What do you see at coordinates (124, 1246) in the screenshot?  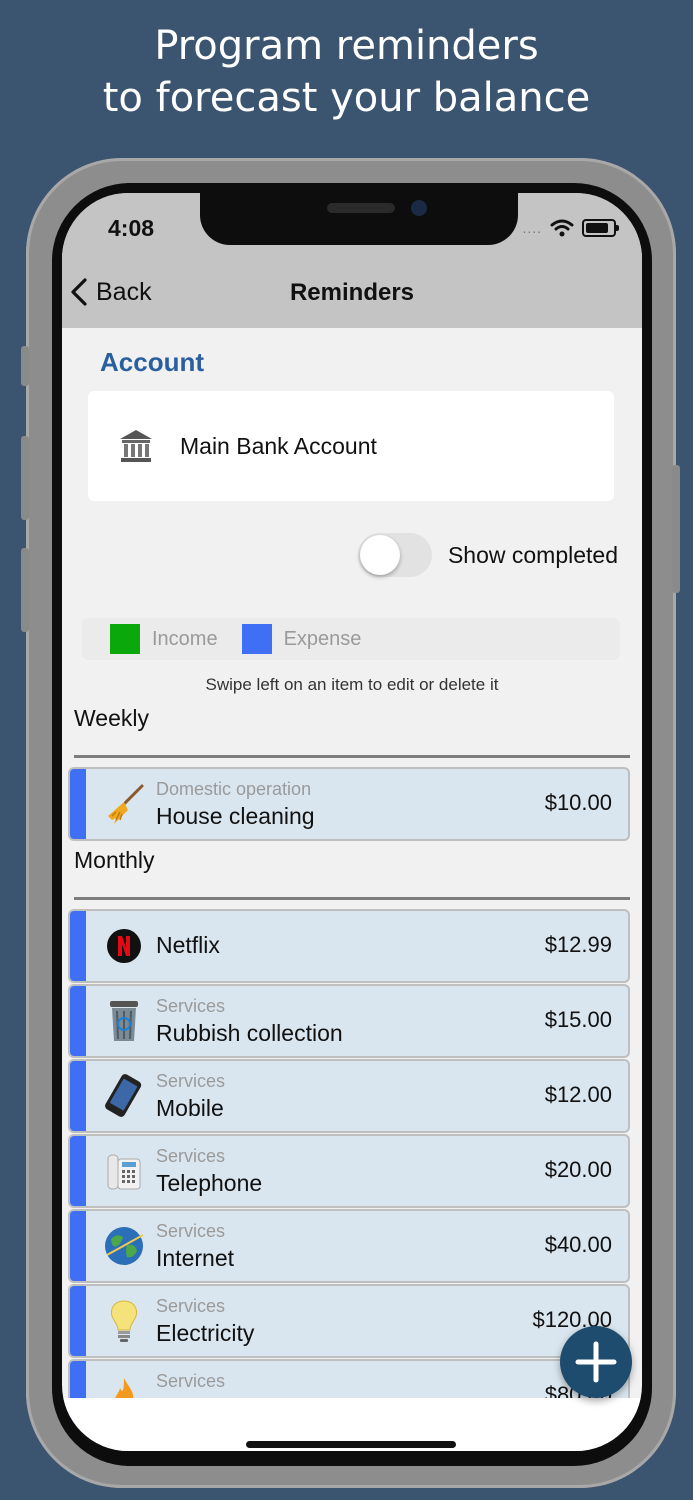 I see `globe-icon` at bounding box center [124, 1246].